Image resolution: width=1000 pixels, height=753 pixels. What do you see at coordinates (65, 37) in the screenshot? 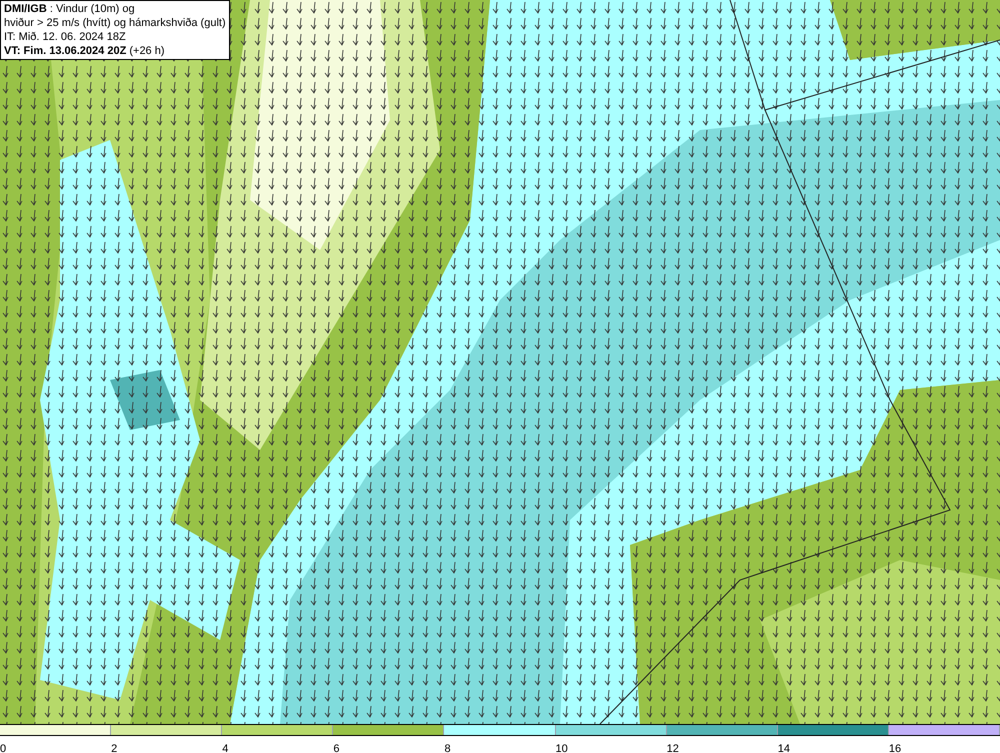
I see `info-text: IT: Mið. 12. 06. 2024 18Z` at bounding box center [65, 37].